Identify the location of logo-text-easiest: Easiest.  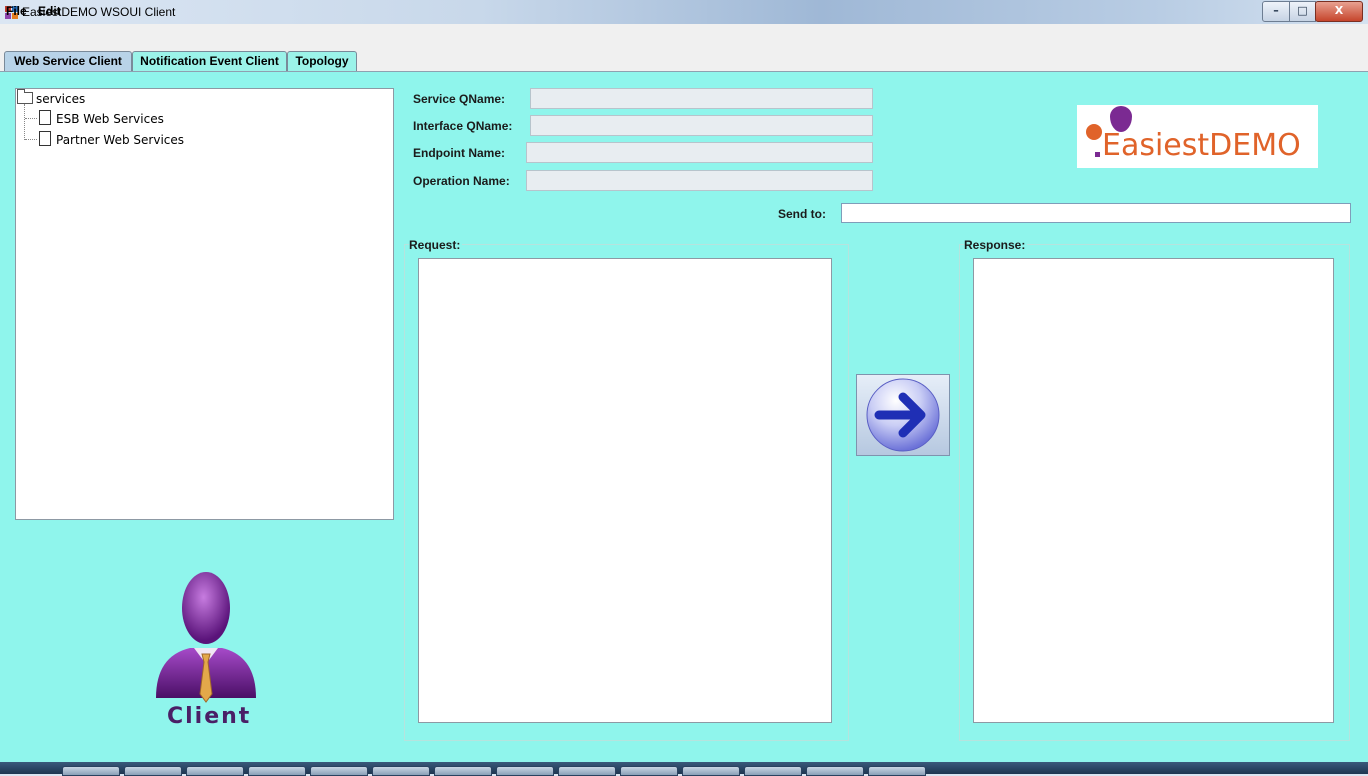
(1156, 145).